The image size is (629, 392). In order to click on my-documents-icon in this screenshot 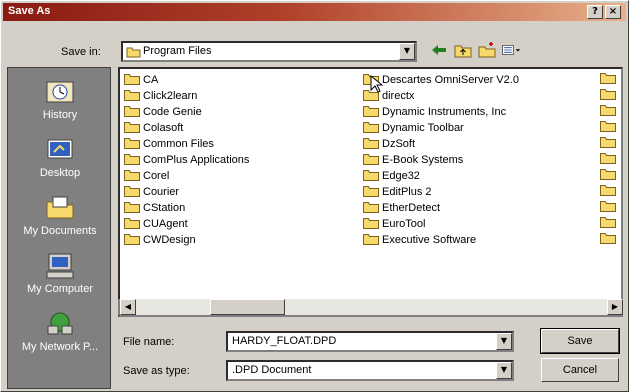, I will do `click(60, 207)`.